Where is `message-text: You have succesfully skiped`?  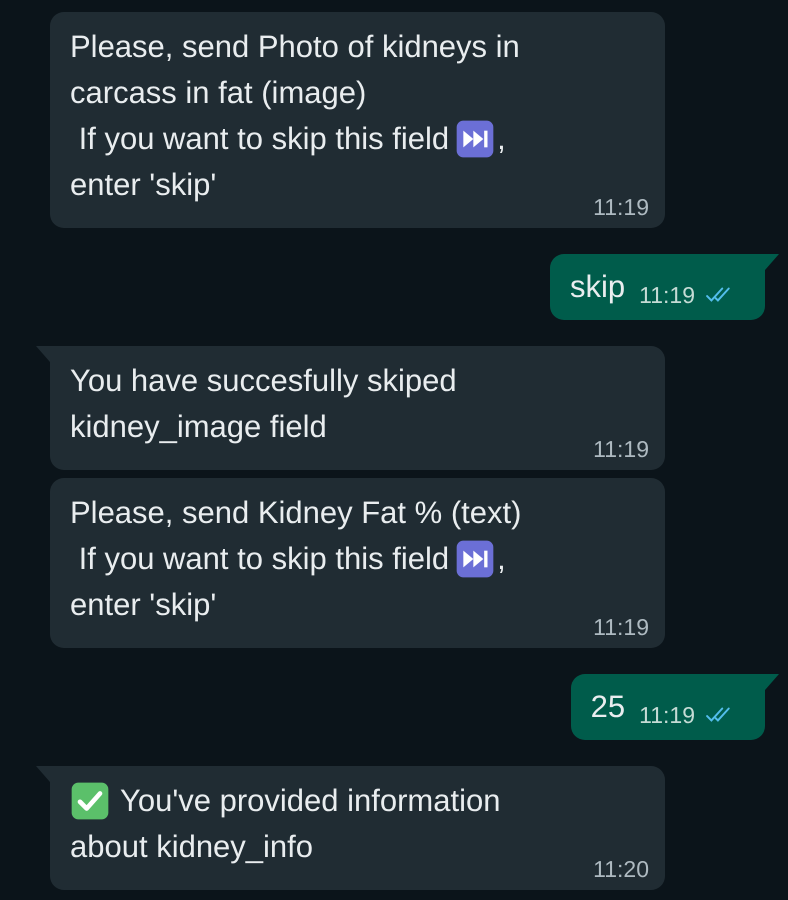
message-text: You have succesfully skiped is located at coordinates (263, 381).